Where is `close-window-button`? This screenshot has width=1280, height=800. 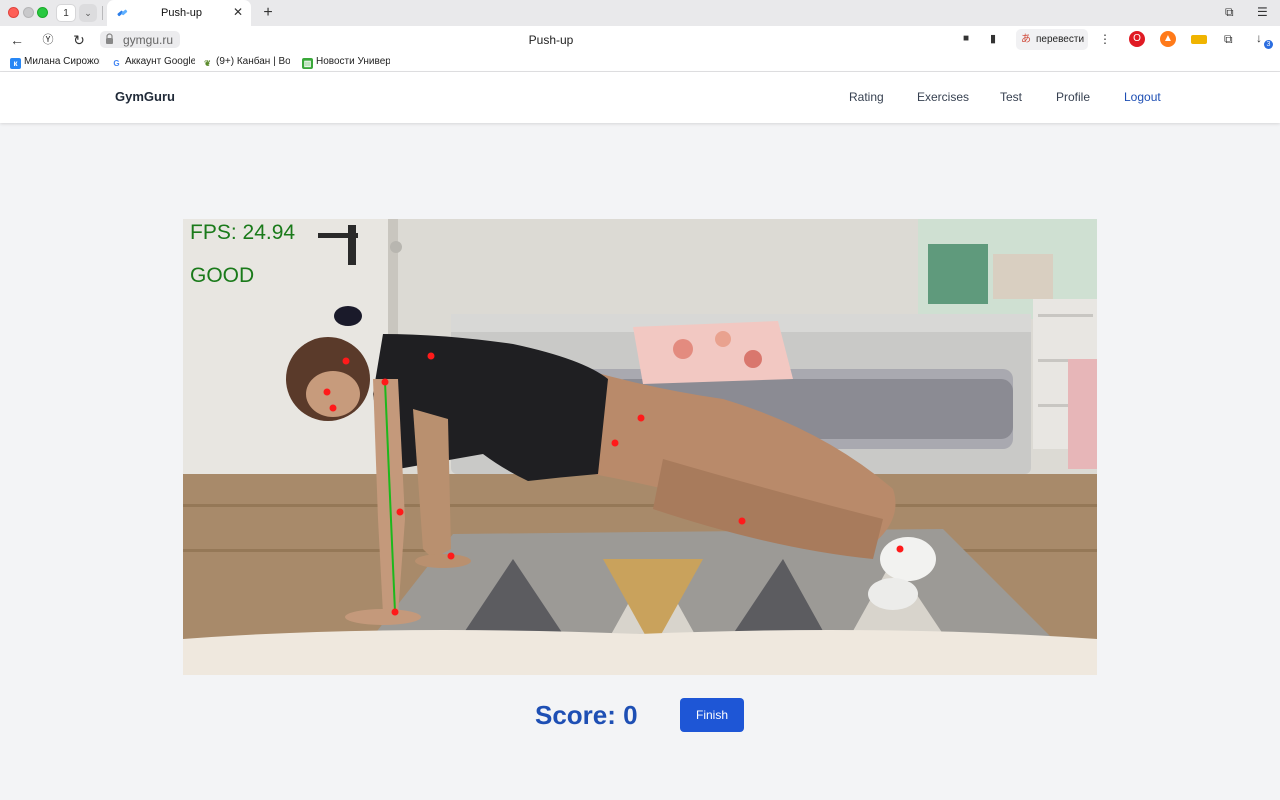
close-window-button is located at coordinates (13, 12).